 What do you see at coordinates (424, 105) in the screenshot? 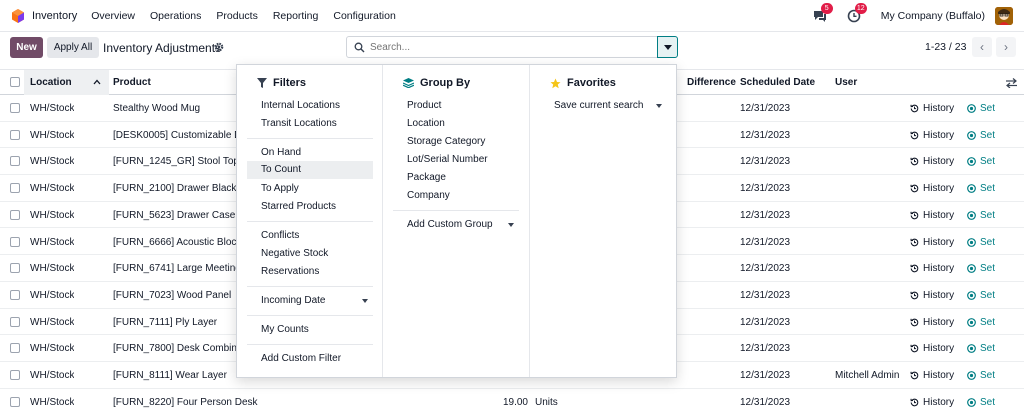
I see `group-by-product: Product` at bounding box center [424, 105].